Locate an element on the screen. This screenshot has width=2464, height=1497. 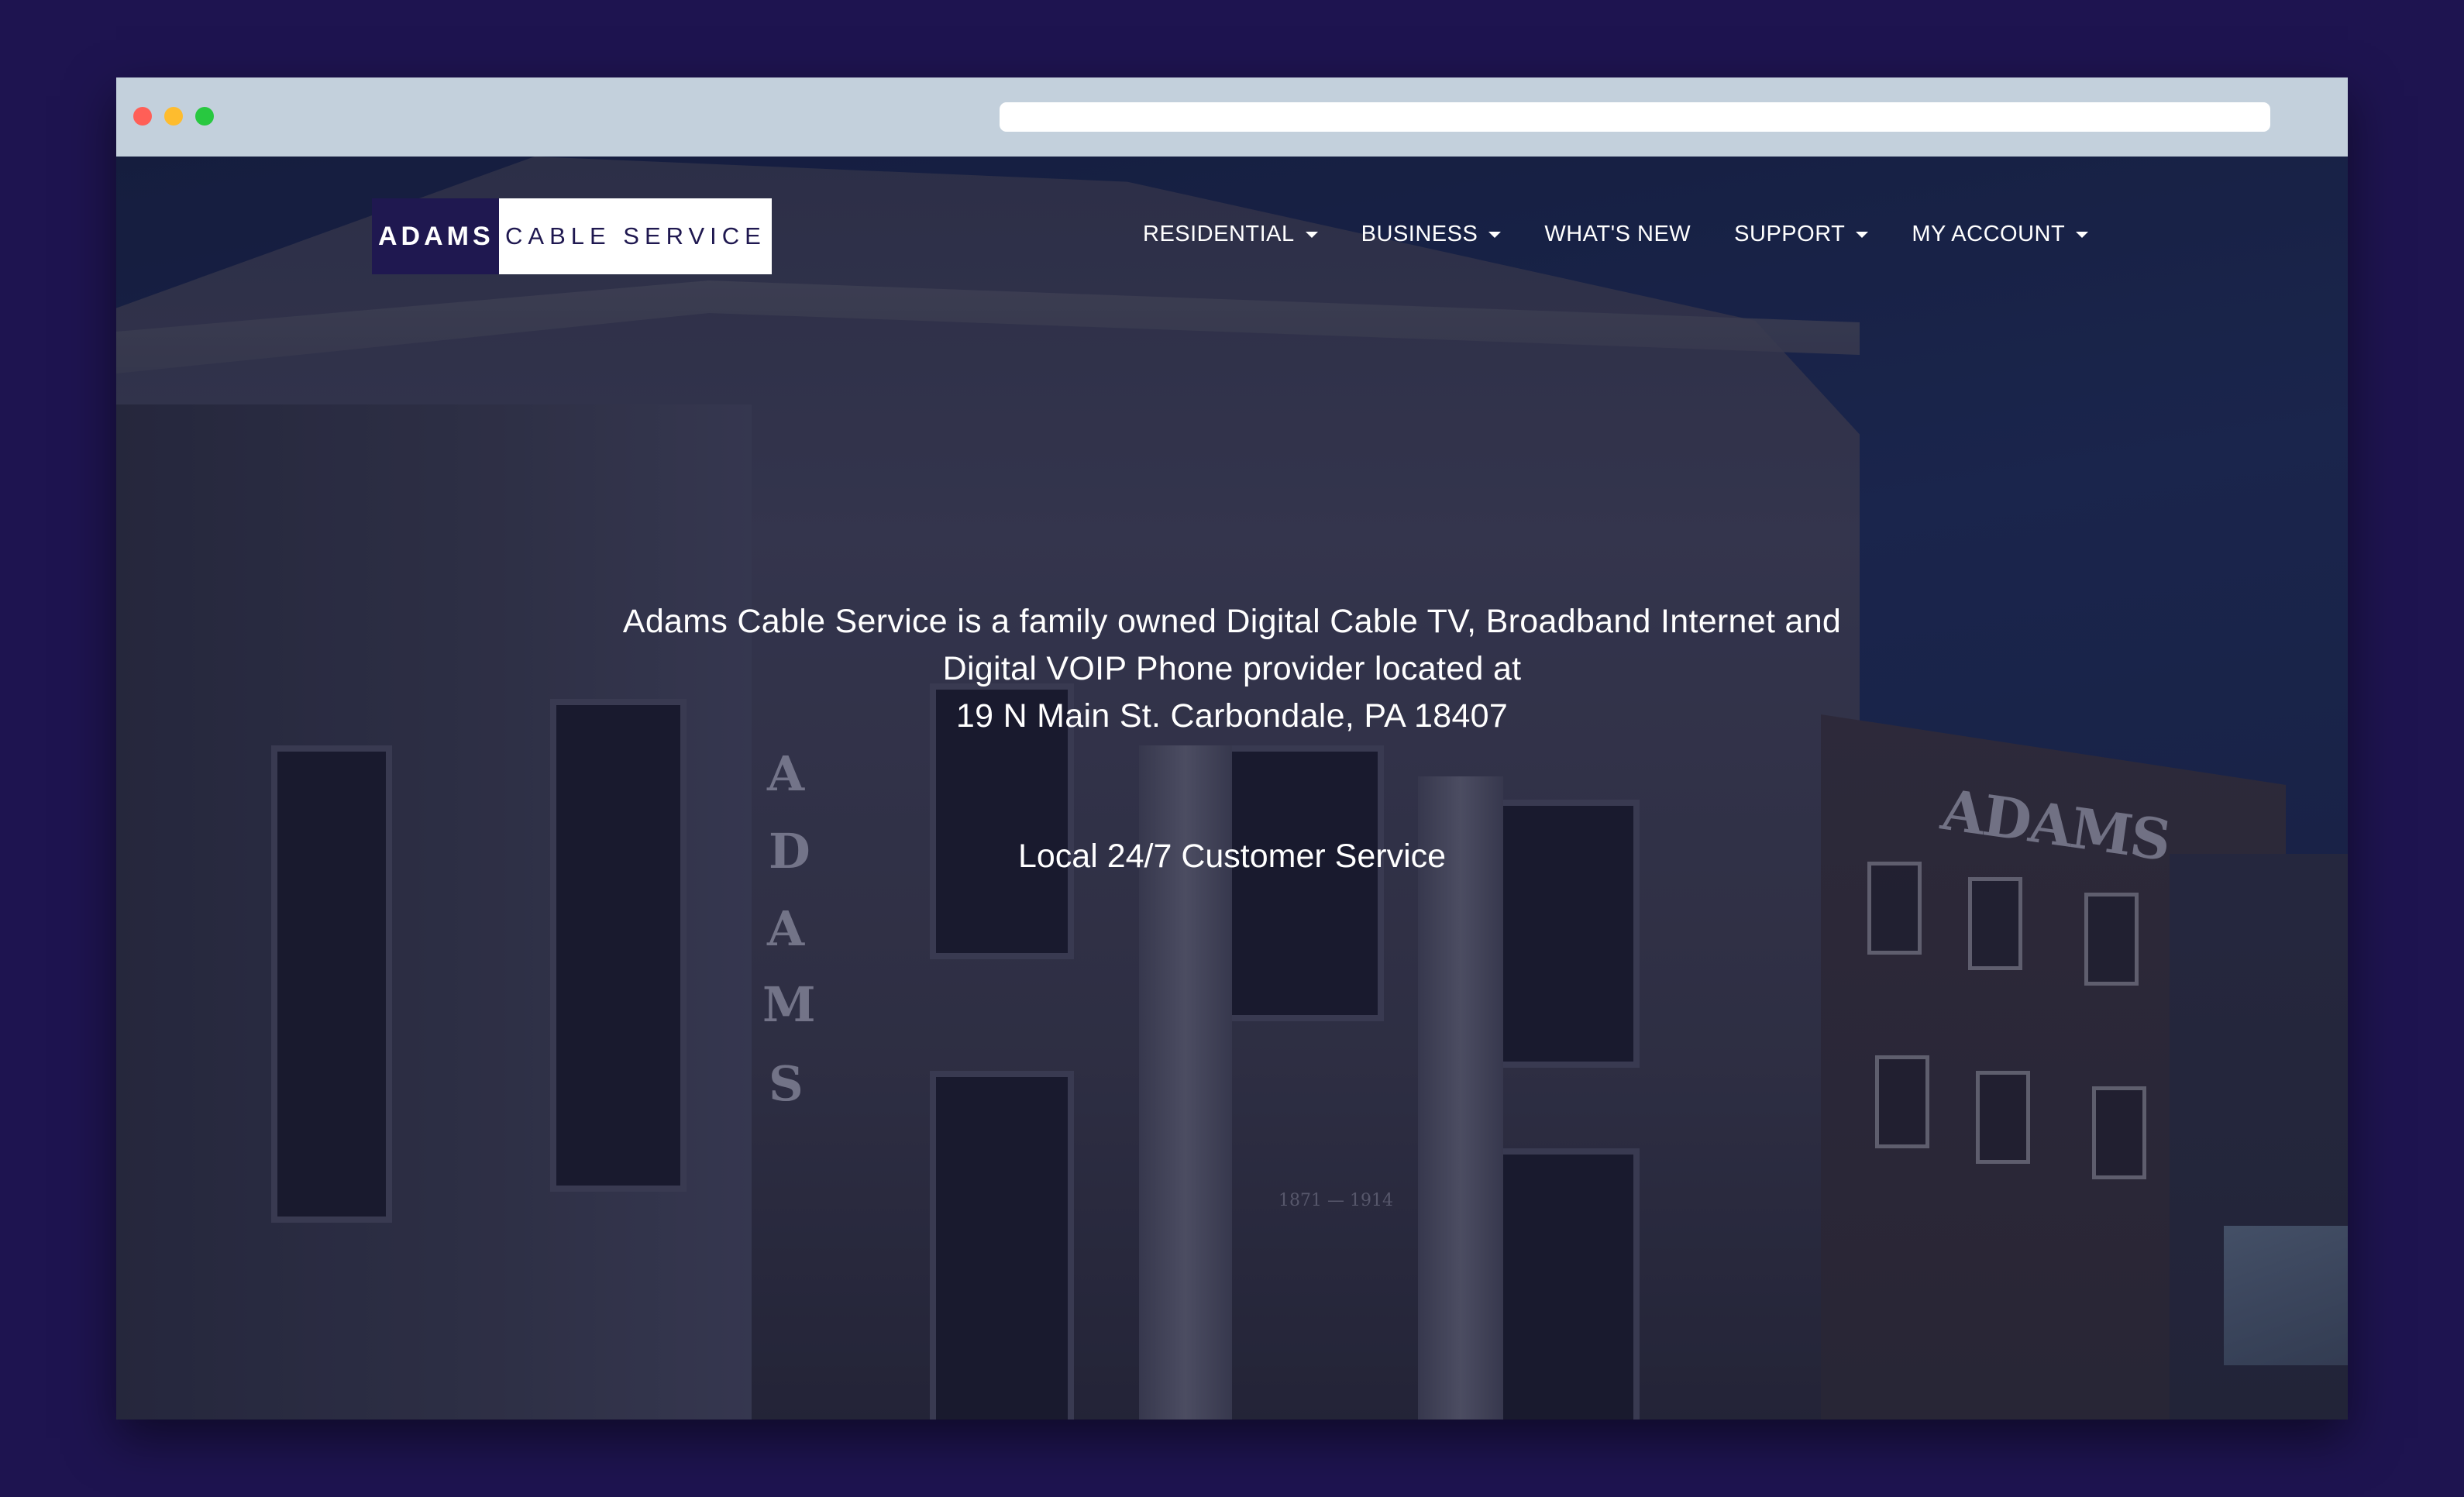
site-logo: ADAMS CABLE SERVICE is located at coordinates (572, 236).